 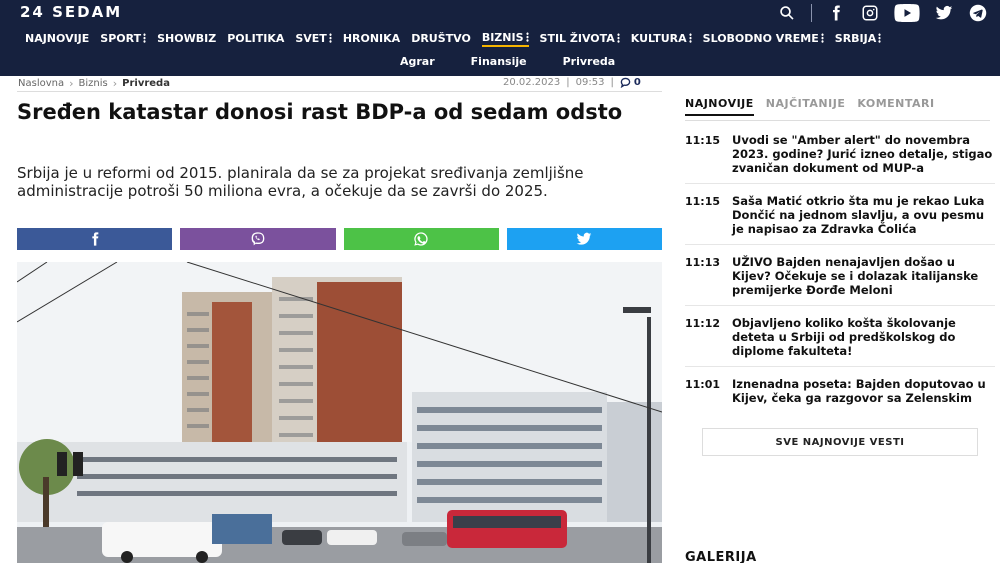 What do you see at coordinates (625, 82) in the screenshot?
I see `comment-bubble-icon` at bounding box center [625, 82].